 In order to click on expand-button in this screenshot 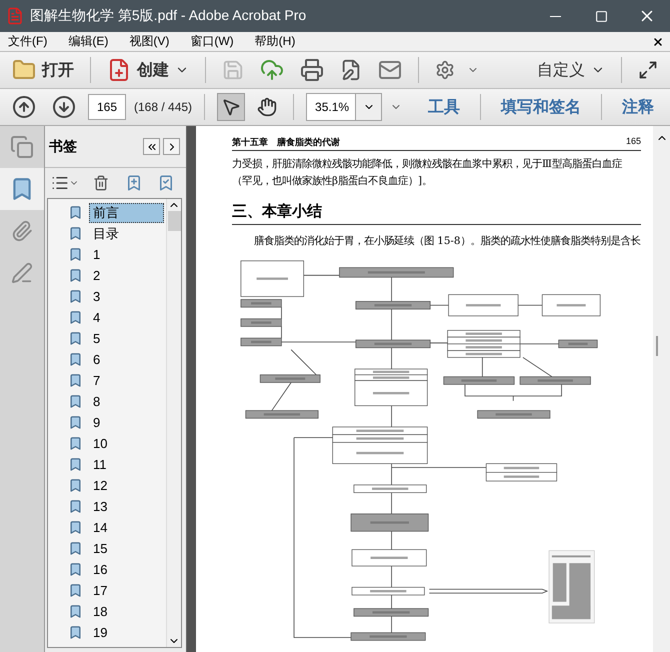, I will do `click(171, 146)`.